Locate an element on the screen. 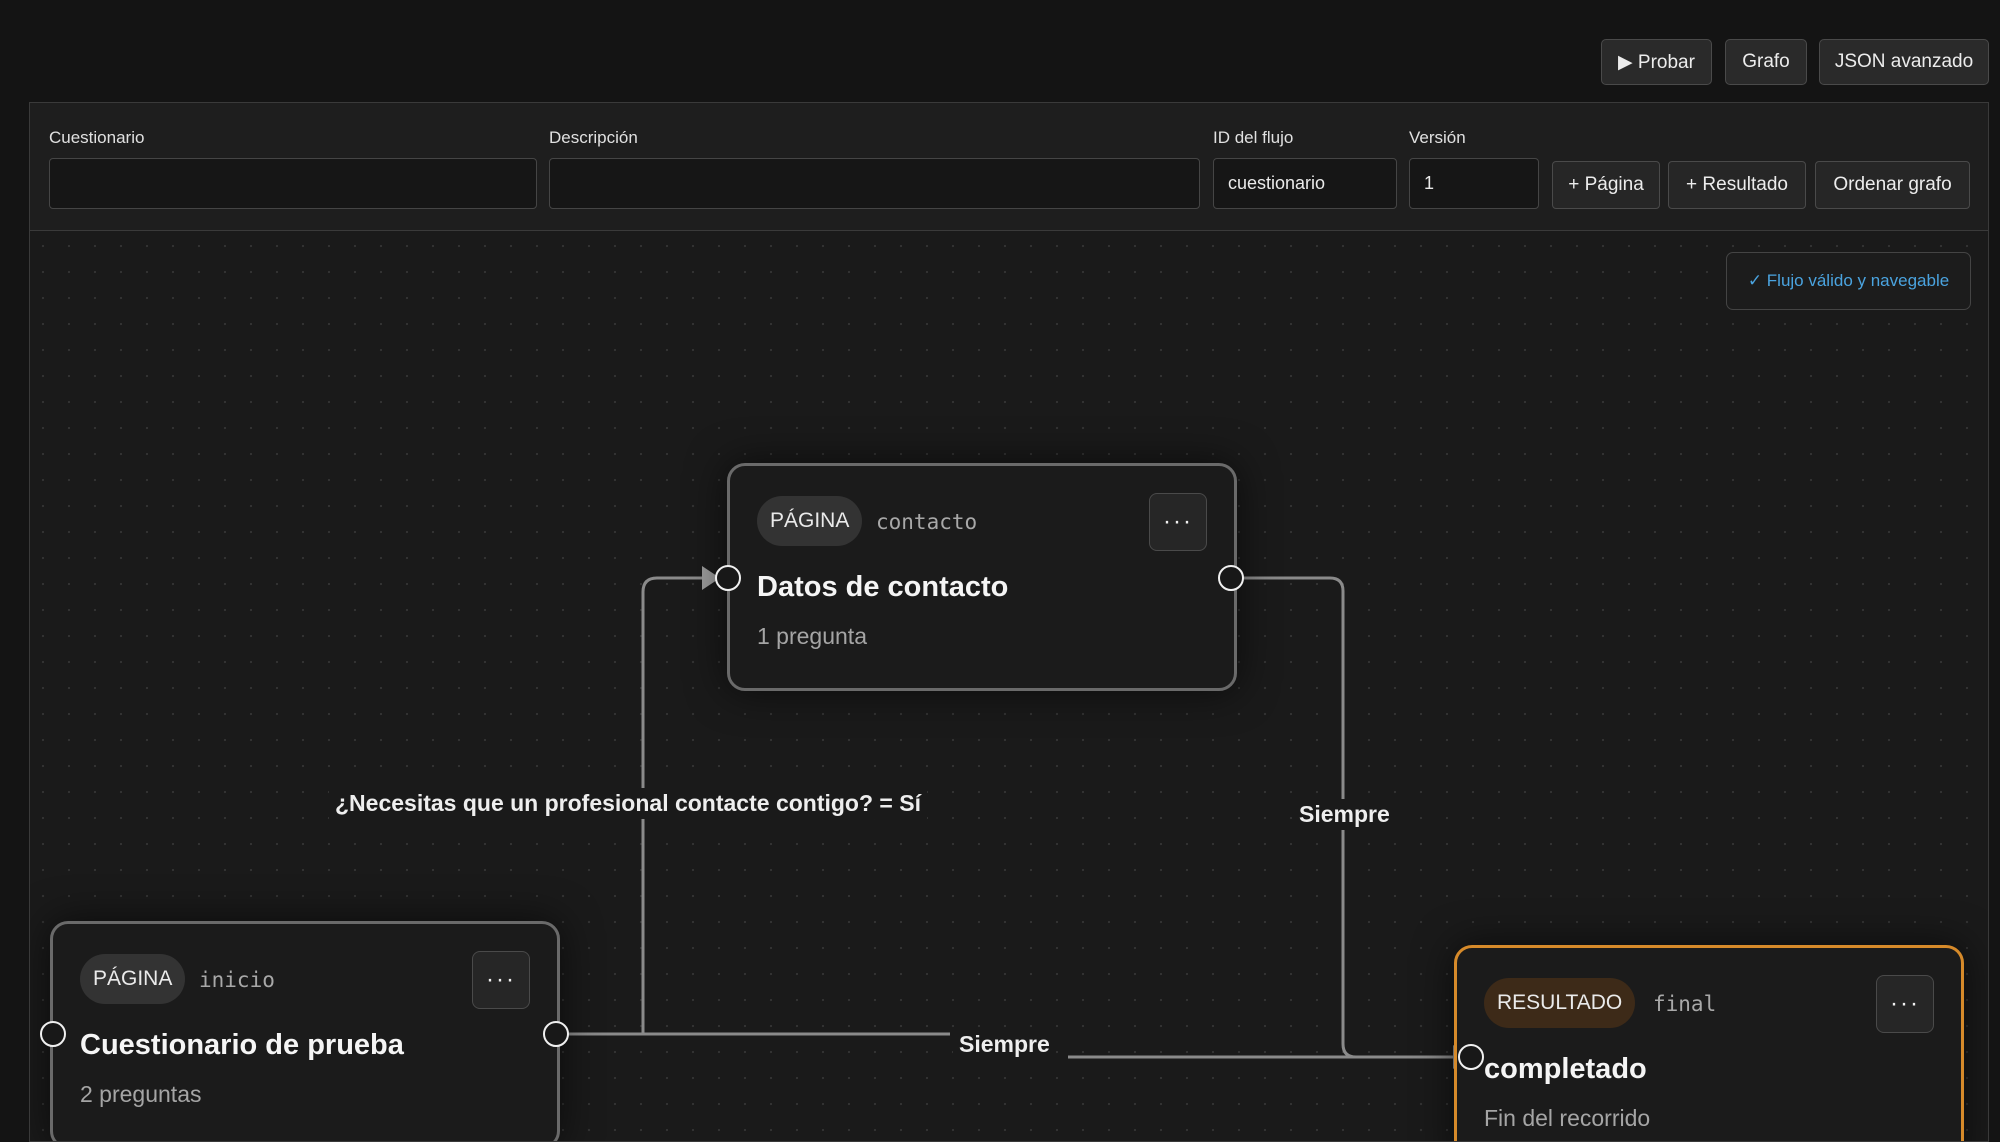 Image resolution: width=2000 pixels, height=1142 pixels. node-id: contacto is located at coordinates (927, 522).